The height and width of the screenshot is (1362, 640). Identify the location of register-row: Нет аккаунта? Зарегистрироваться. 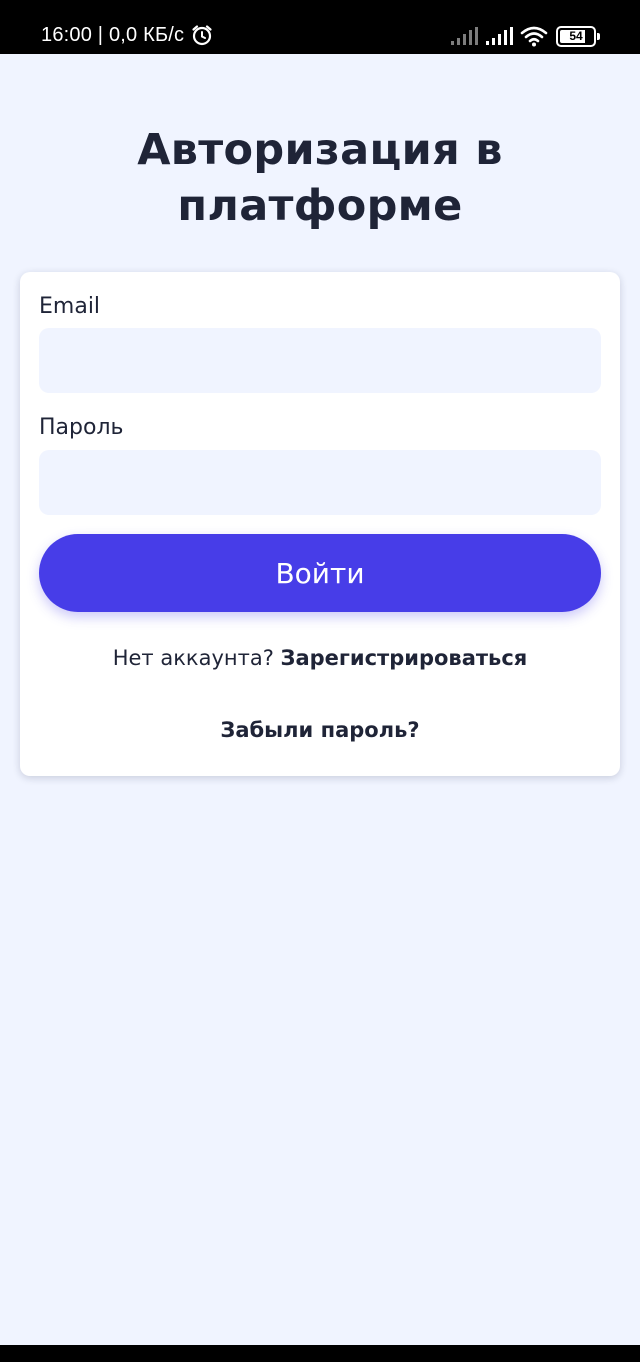
(320, 658).